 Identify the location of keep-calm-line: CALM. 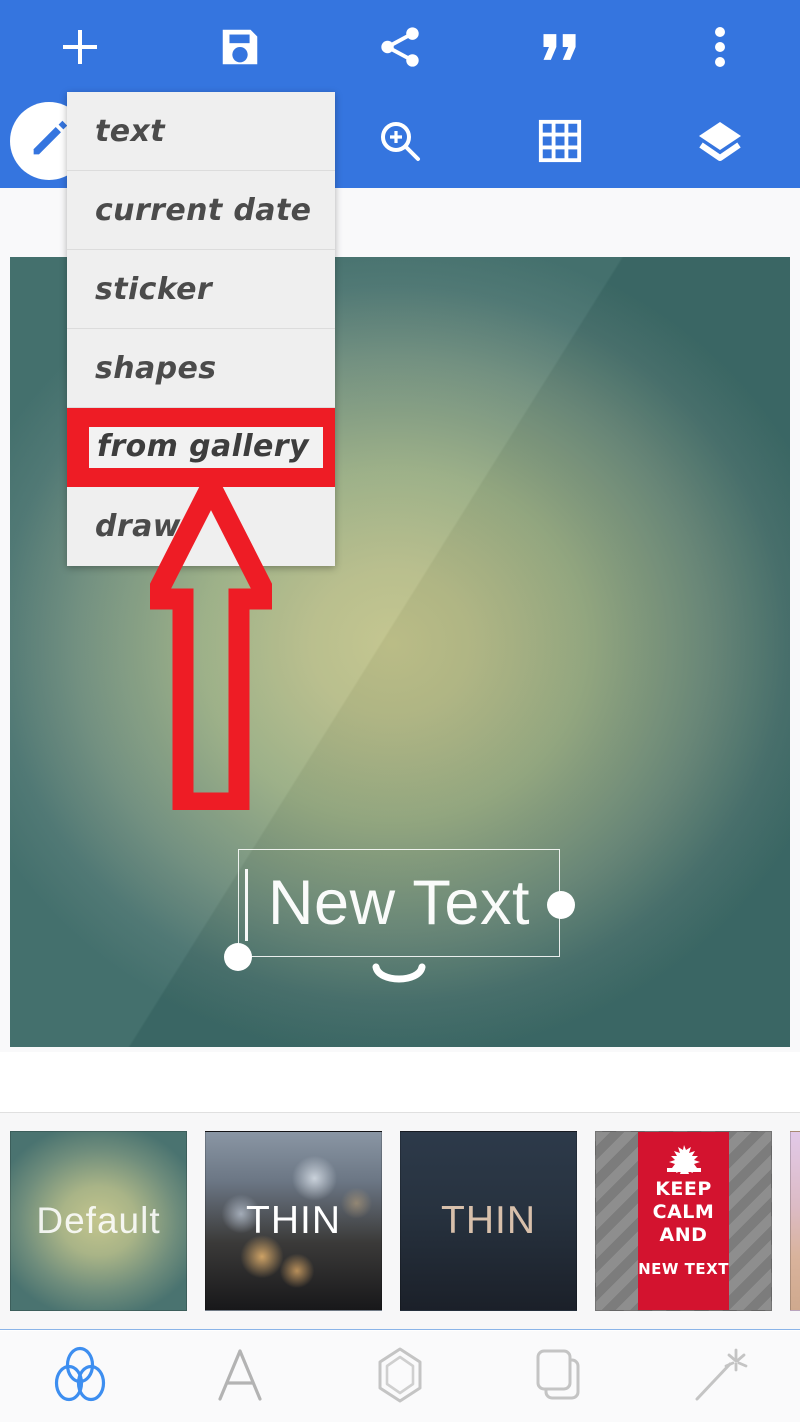
(683, 1212).